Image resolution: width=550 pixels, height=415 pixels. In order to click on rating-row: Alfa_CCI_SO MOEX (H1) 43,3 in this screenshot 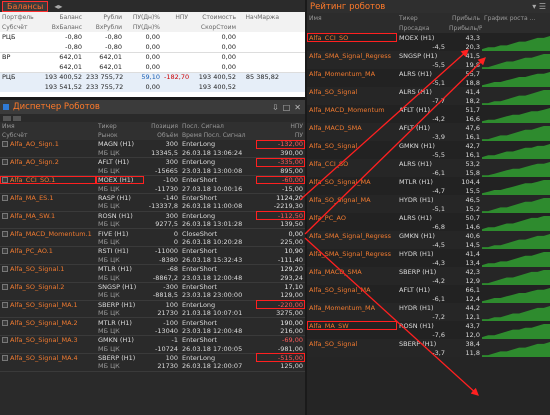, I will do `click(428, 42)`.